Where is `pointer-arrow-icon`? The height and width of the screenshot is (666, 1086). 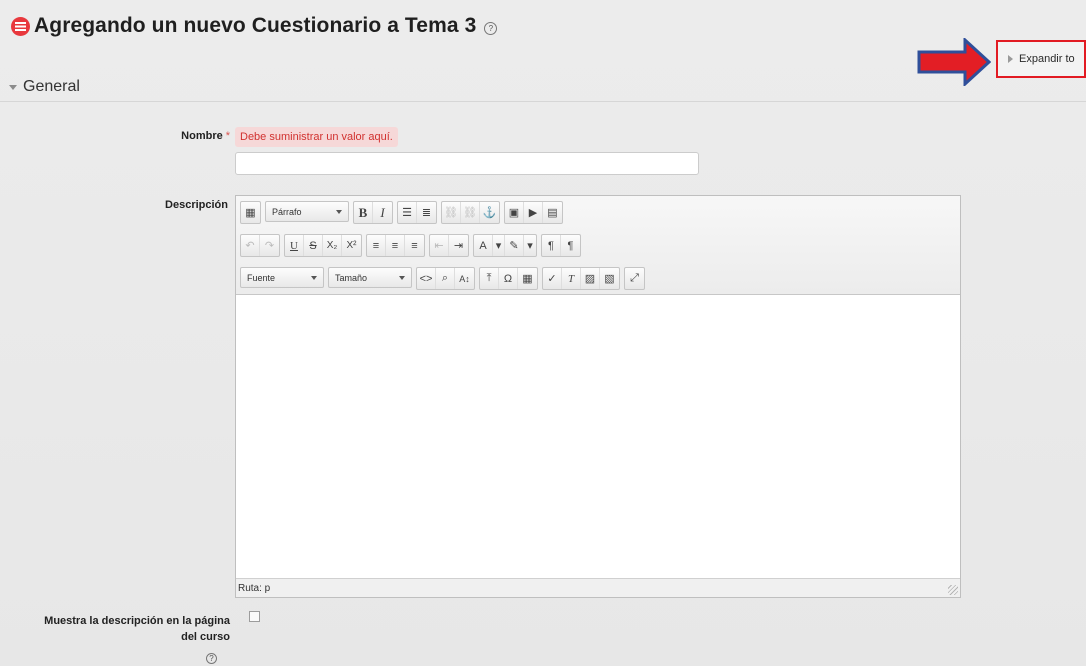
pointer-arrow-icon is located at coordinates (954, 62).